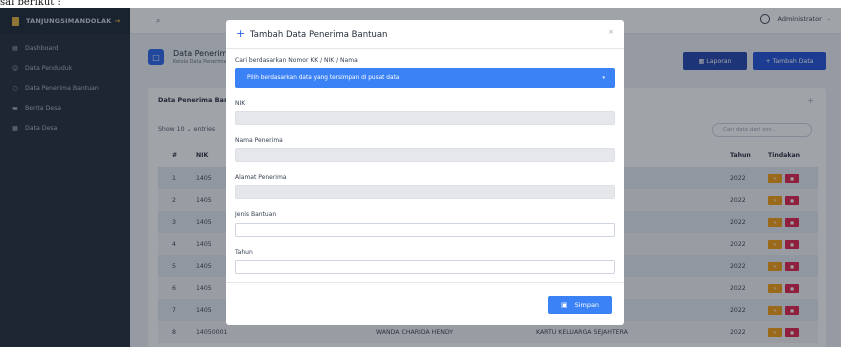 The image size is (841, 347). What do you see at coordinates (319, 35) in the screenshot?
I see `modal-title: Tambah Data Penerima Bantuan` at bounding box center [319, 35].